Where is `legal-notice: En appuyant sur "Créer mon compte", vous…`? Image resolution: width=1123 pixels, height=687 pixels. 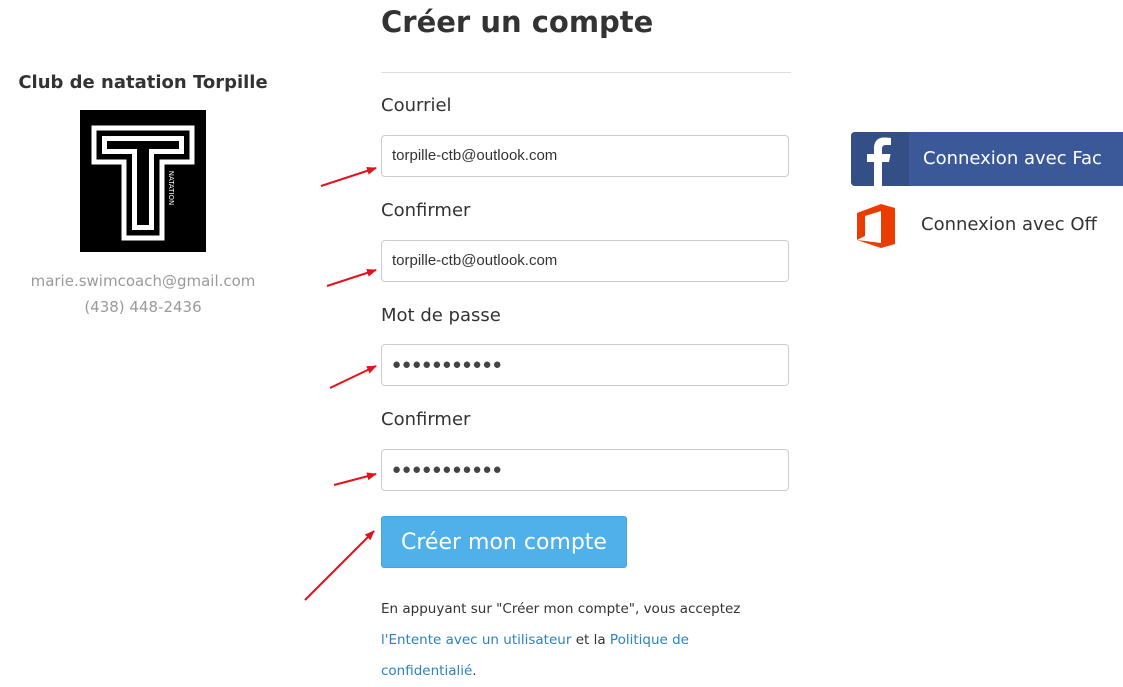
legal-notice: En appuyant sur "Créer mon compte", vous… is located at coordinates (591, 640).